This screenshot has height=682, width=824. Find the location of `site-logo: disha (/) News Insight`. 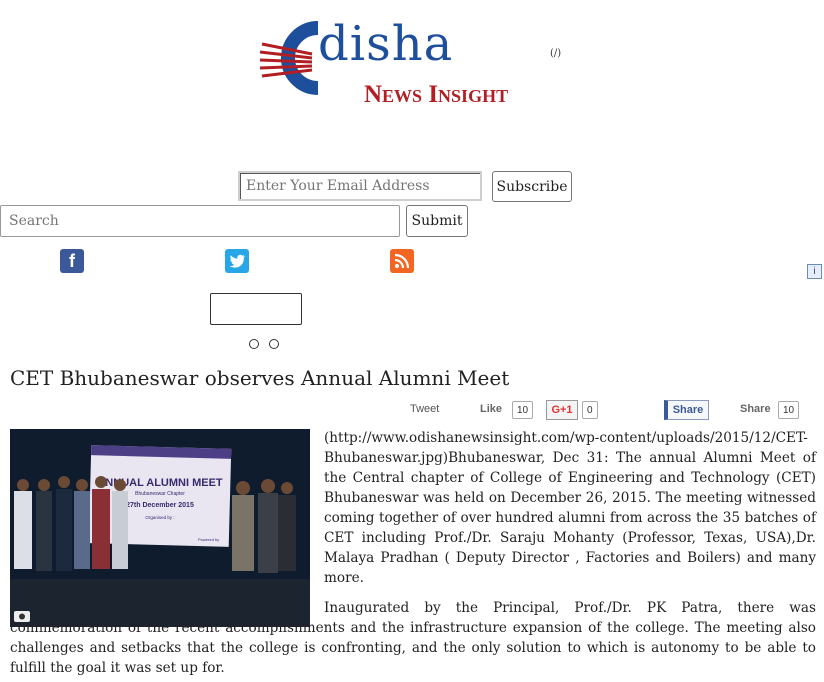

site-logo: disha (/) News Insight is located at coordinates (418, 58).